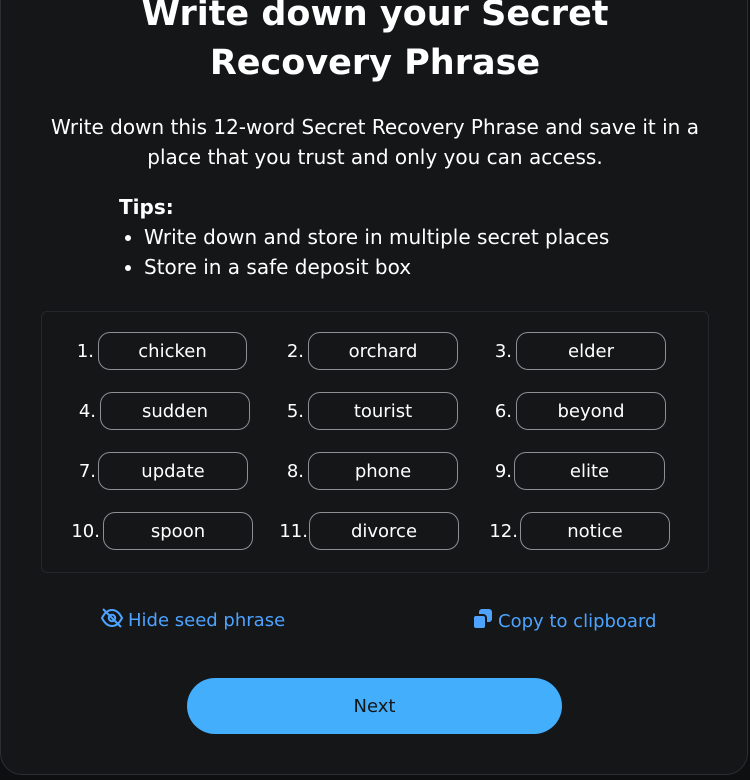  I want to click on copy-to-clipboard-label: Copy to clipboard, so click(577, 621).